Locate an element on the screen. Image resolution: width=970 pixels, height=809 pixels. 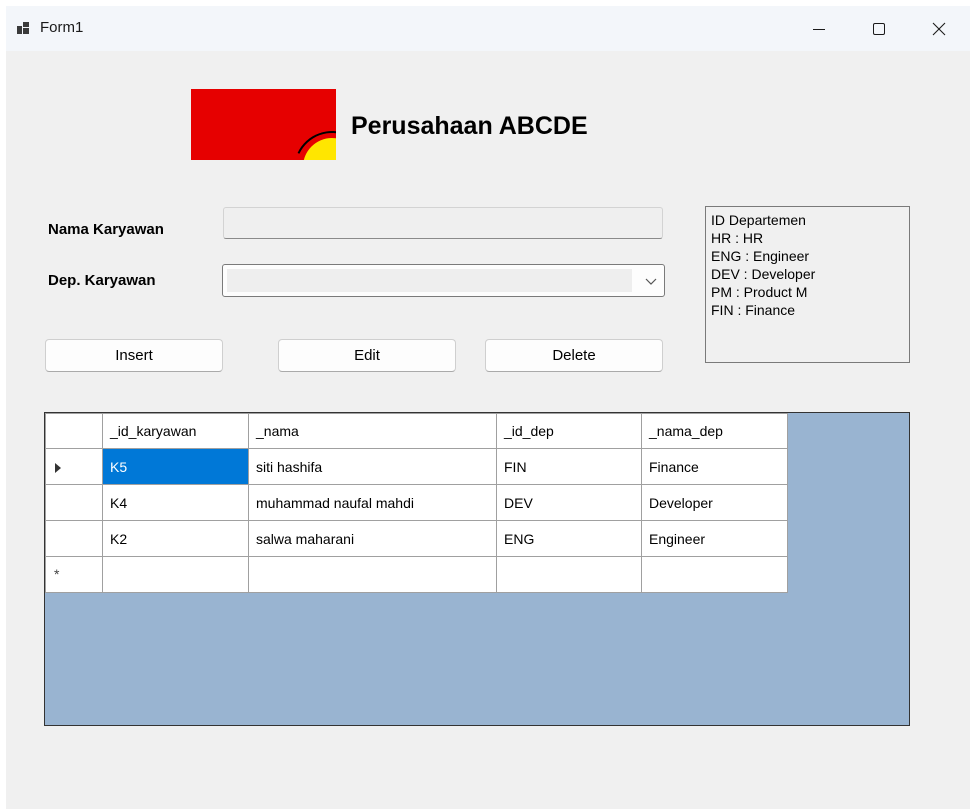
company-name: Perusahaan ABCDE is located at coordinates (469, 126).